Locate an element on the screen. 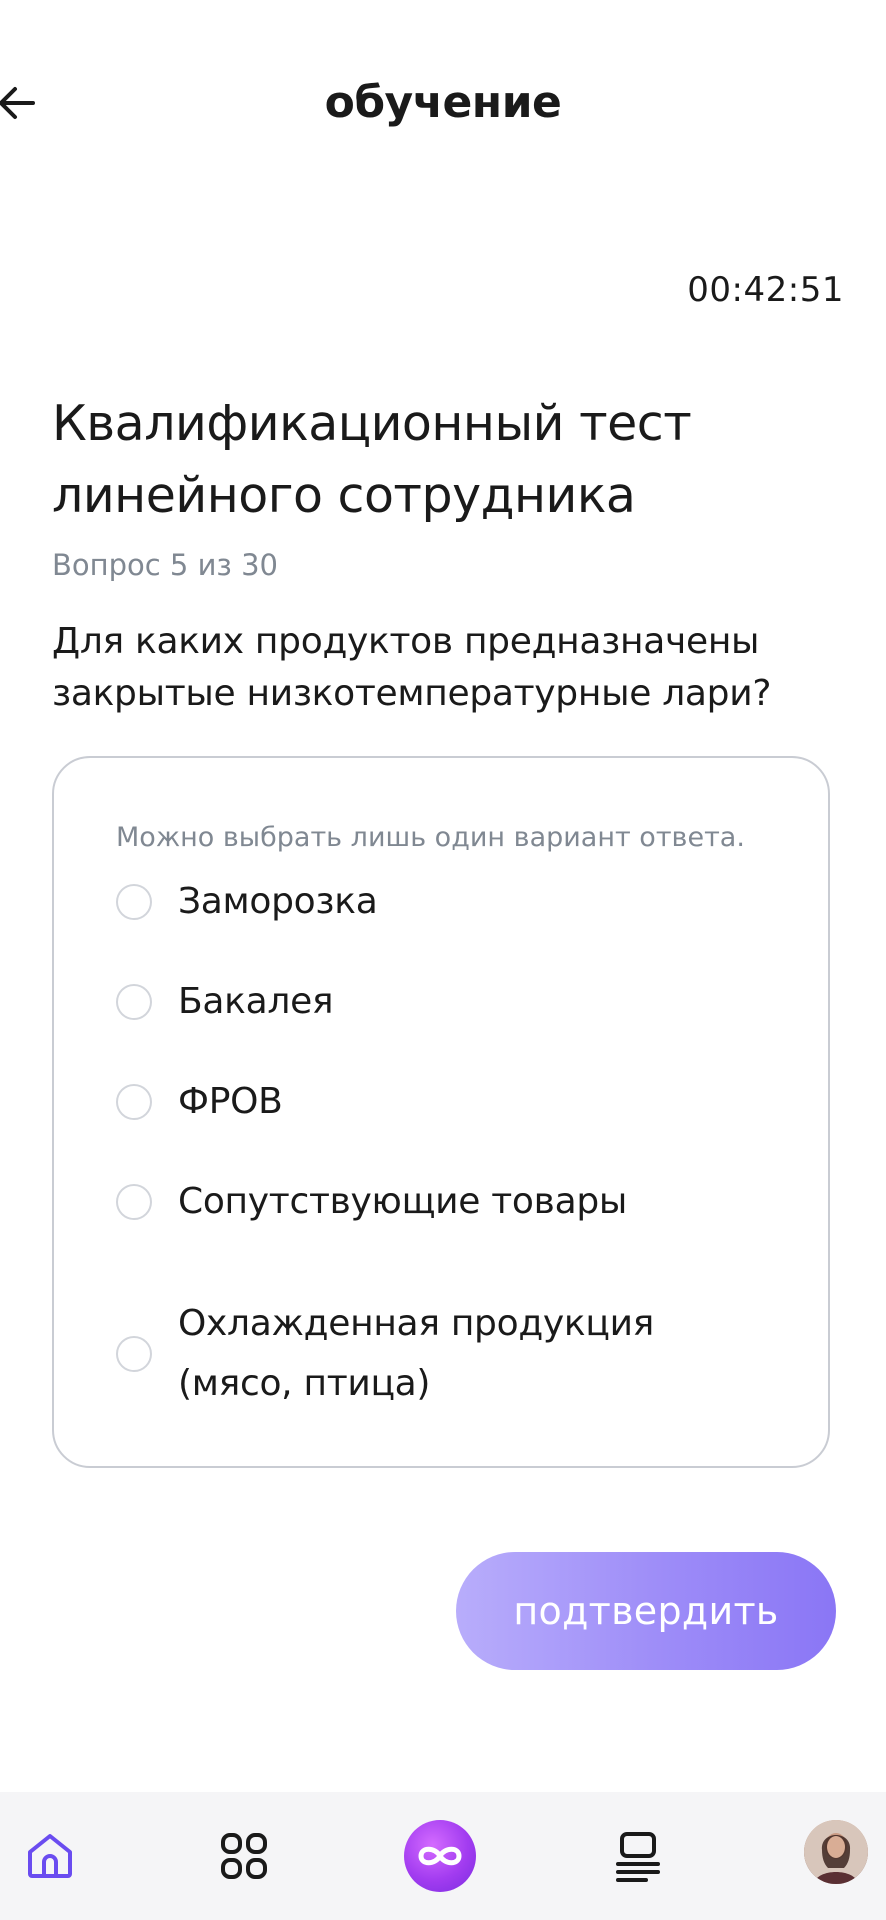 The width and height of the screenshot is (886, 1920). question-counter: Вопрос 5 из 30 is located at coordinates (165, 565).